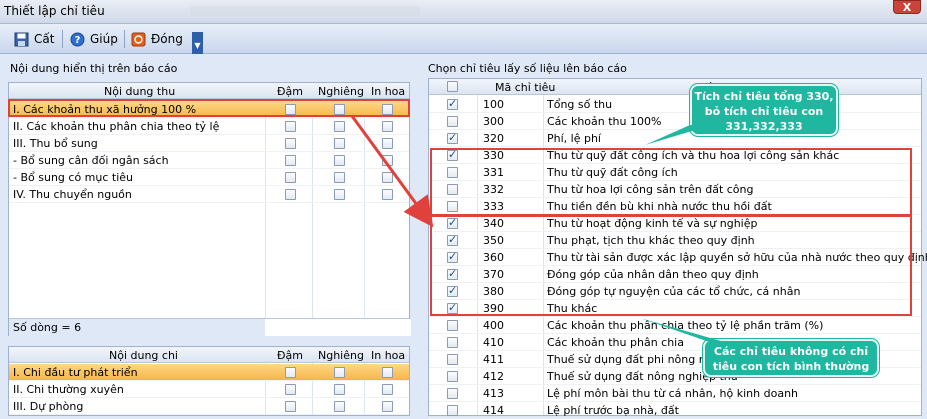  Describe the element at coordinates (209, 177) in the screenshot. I see `table-row: - Bổ sung có mục tiêu` at that location.